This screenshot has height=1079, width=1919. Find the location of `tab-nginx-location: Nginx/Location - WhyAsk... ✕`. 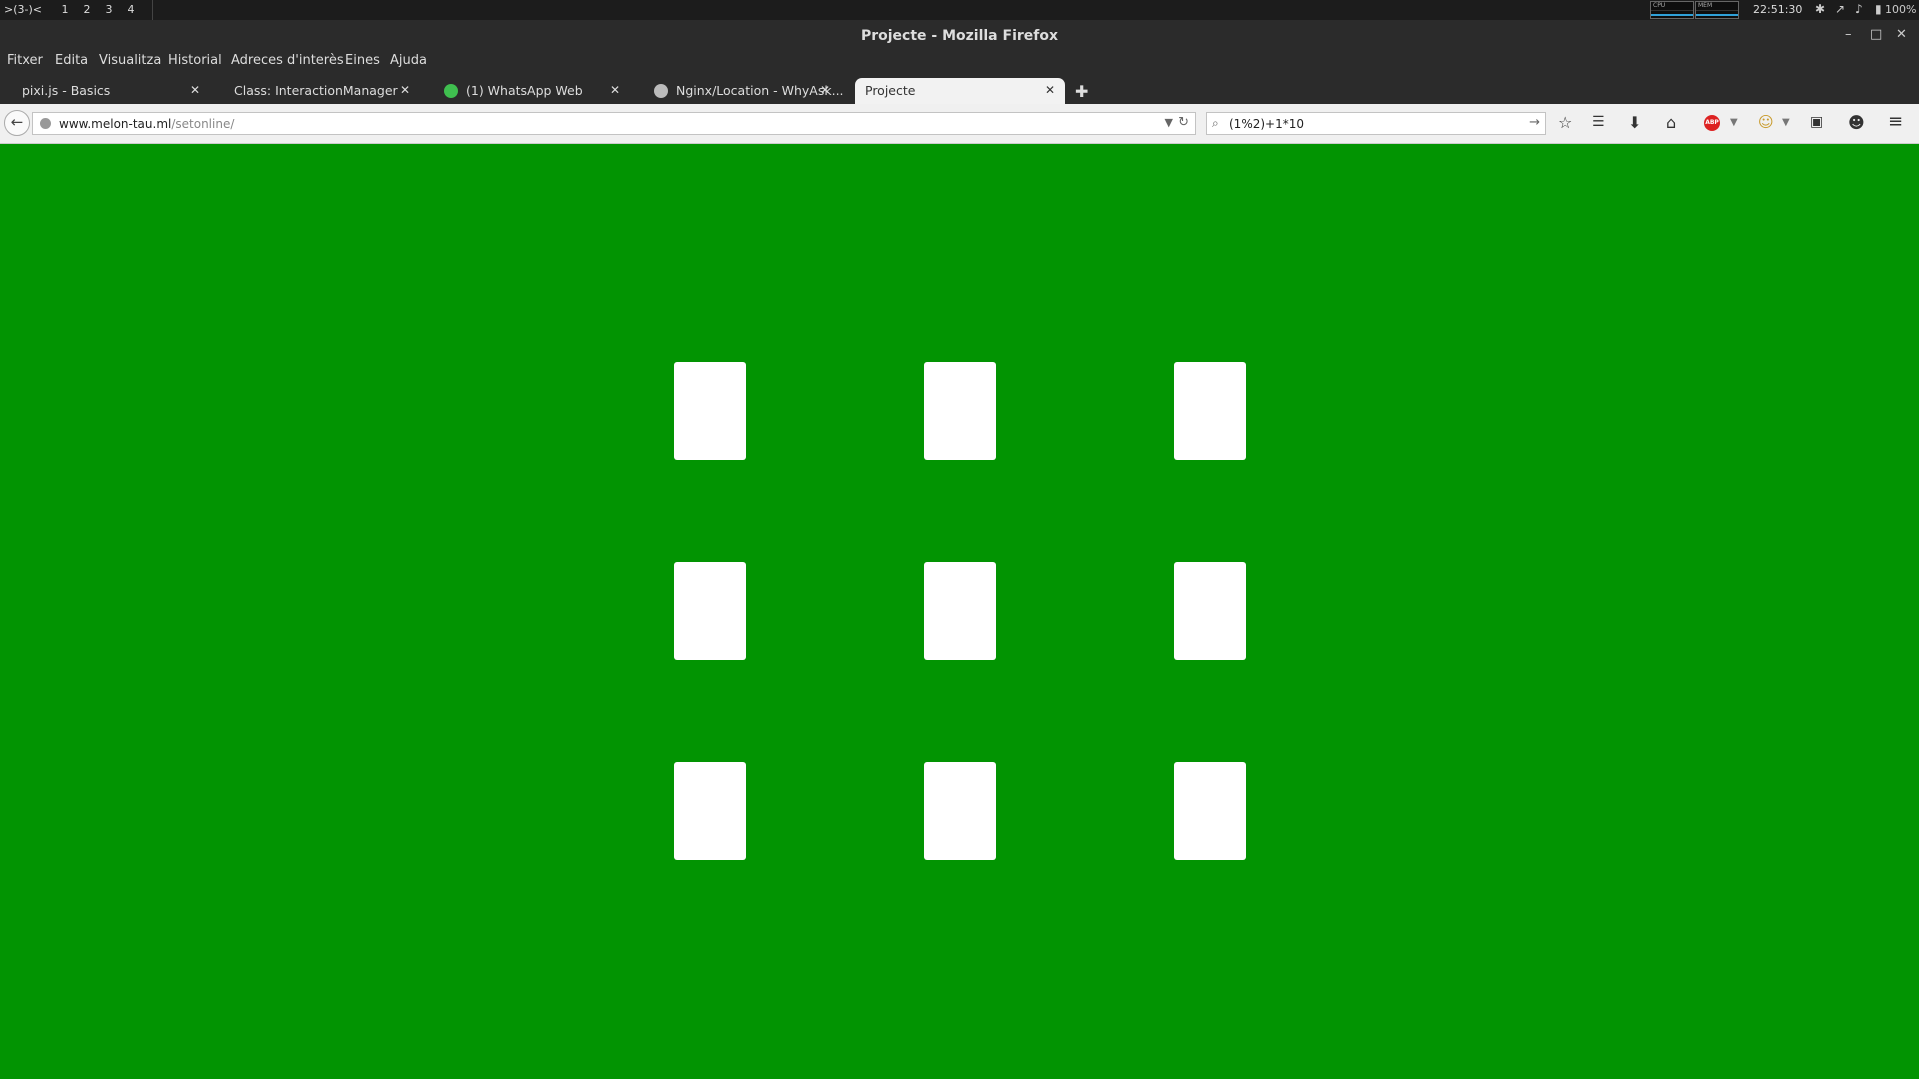

tab-nginx-location: Nginx/Location - WhyAsk... ✕ is located at coordinates (737, 91).